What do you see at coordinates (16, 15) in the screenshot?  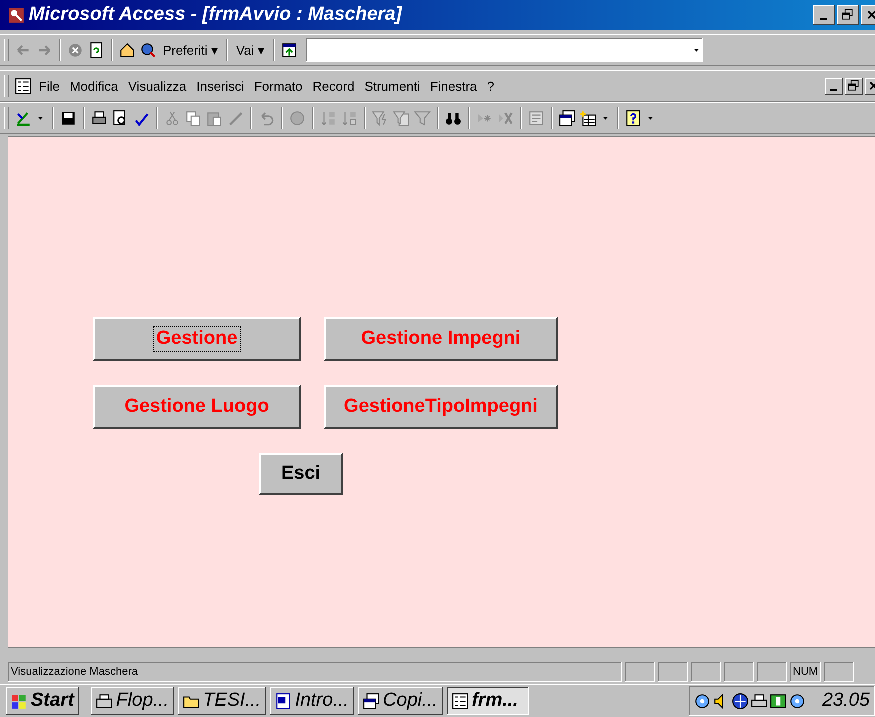 I see `access-key-icon` at bounding box center [16, 15].